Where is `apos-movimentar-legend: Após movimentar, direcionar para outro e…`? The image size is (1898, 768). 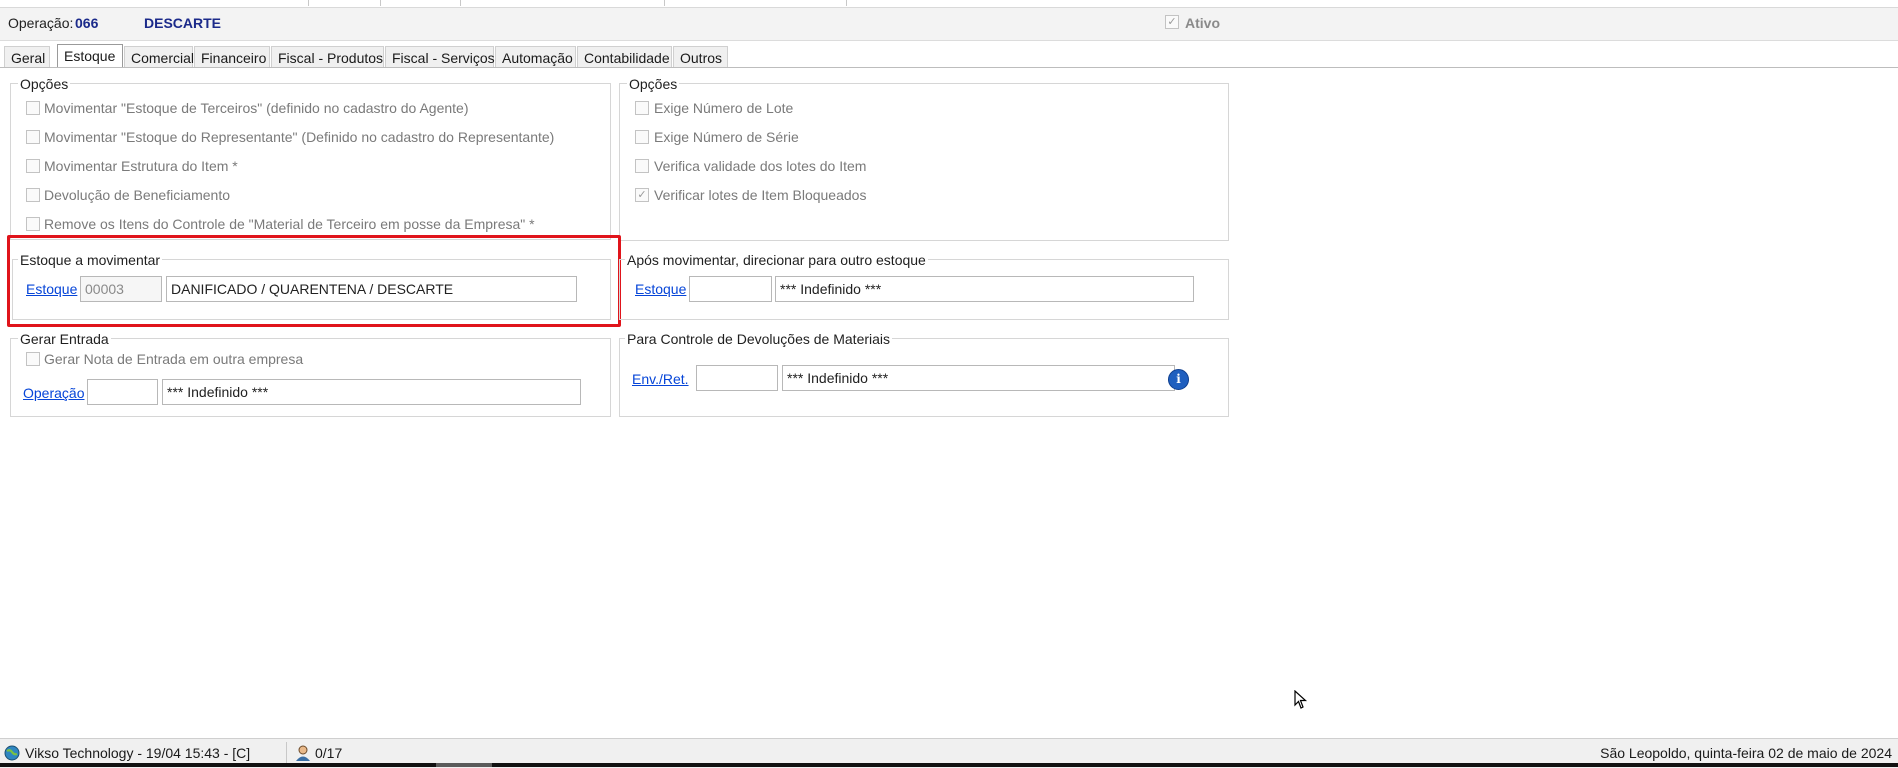 apos-movimentar-legend: Após movimentar, direcionar para outro e… is located at coordinates (776, 260).